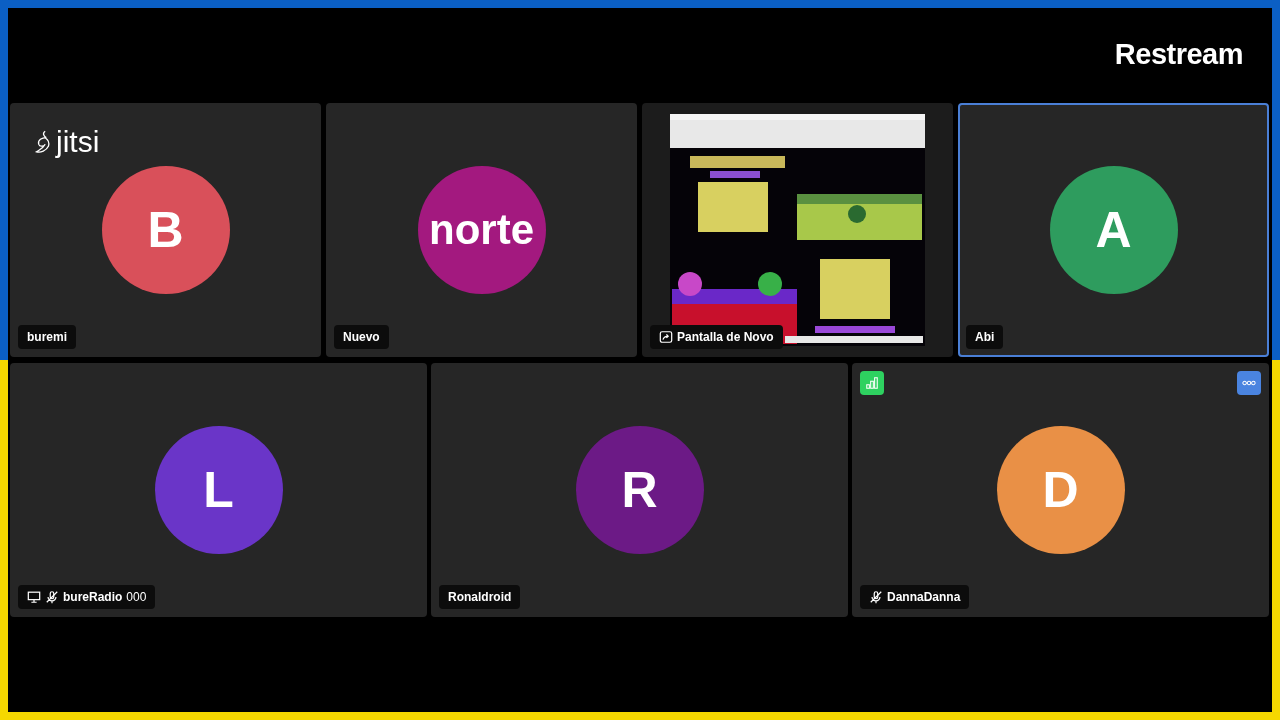 The height and width of the screenshot is (720, 1280). What do you see at coordinates (93, 597) in the screenshot?
I see `participant-name: bureRadio` at bounding box center [93, 597].